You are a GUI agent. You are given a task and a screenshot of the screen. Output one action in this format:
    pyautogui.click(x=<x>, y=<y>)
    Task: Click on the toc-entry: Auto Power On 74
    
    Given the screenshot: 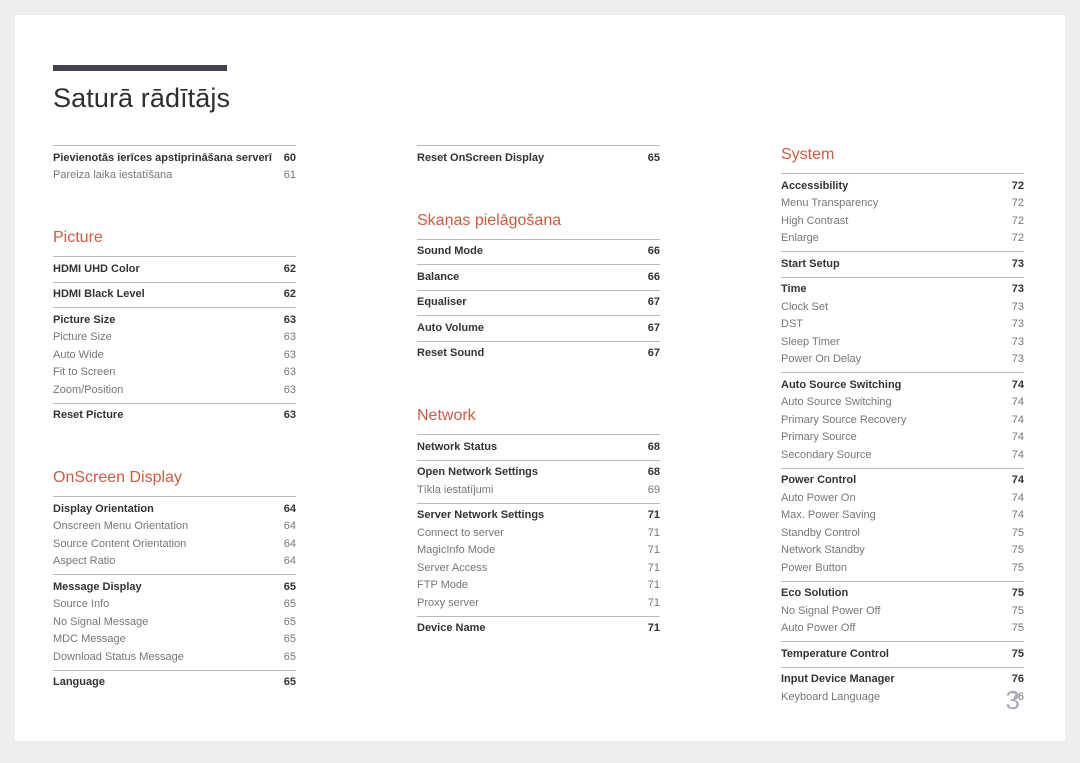 What is the action you would take?
    pyautogui.click(x=902, y=498)
    